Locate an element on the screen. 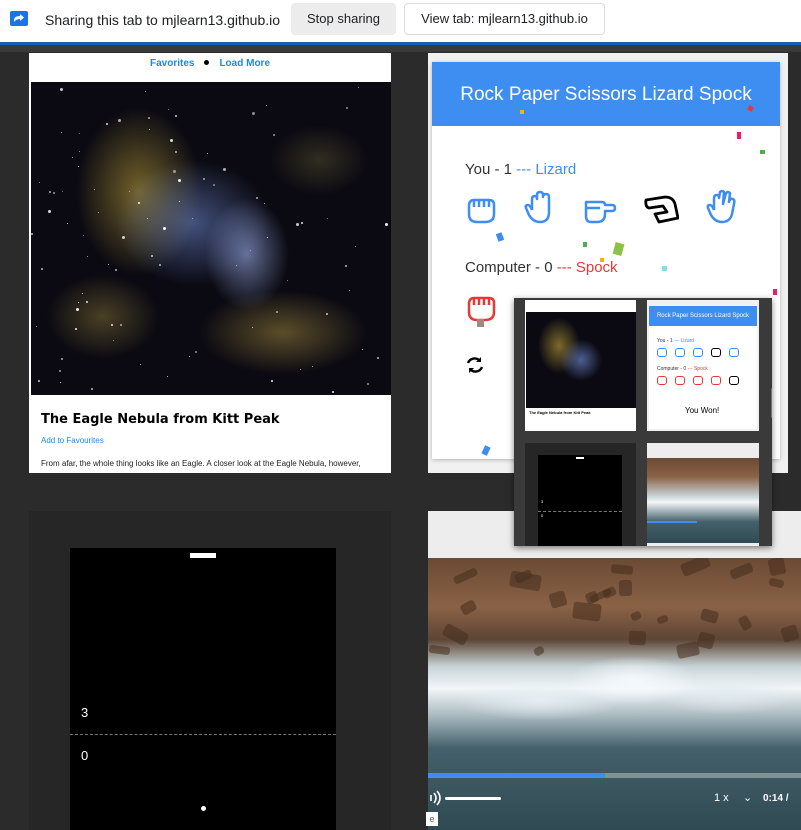  volume-slider is located at coordinates (473, 798).